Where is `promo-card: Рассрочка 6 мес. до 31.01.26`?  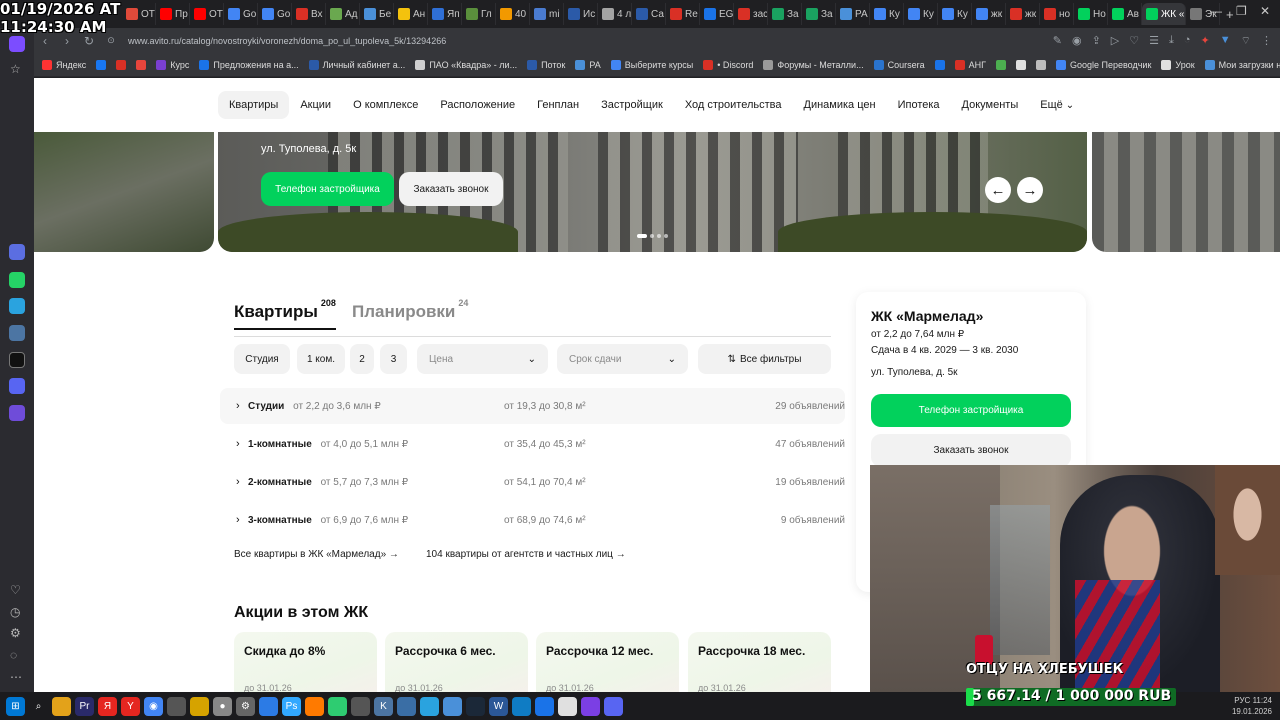 promo-card: Рассрочка 6 мес. до 31.01.26 is located at coordinates (456, 662).